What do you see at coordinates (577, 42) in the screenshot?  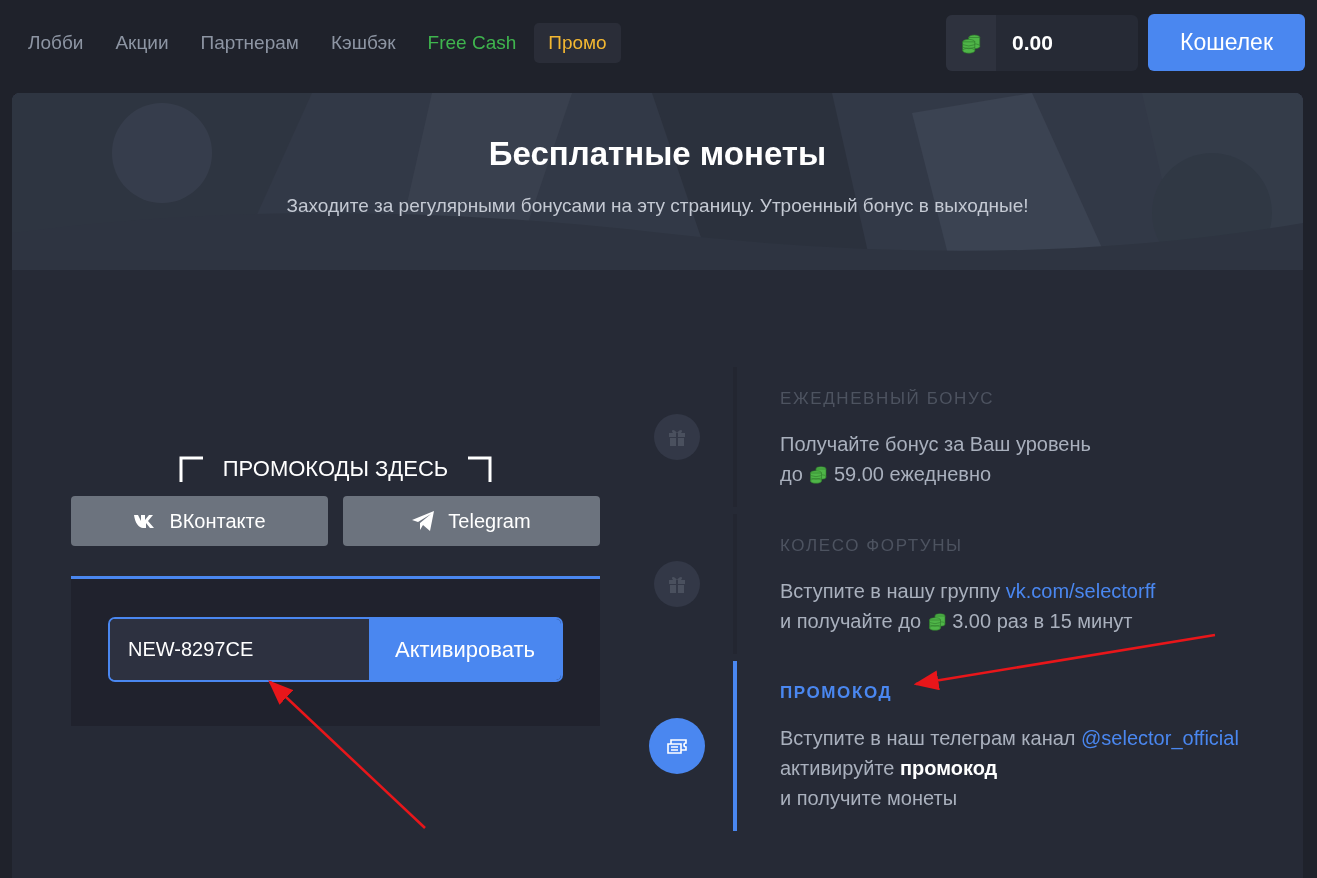 I see `nav-tab: Промо` at bounding box center [577, 42].